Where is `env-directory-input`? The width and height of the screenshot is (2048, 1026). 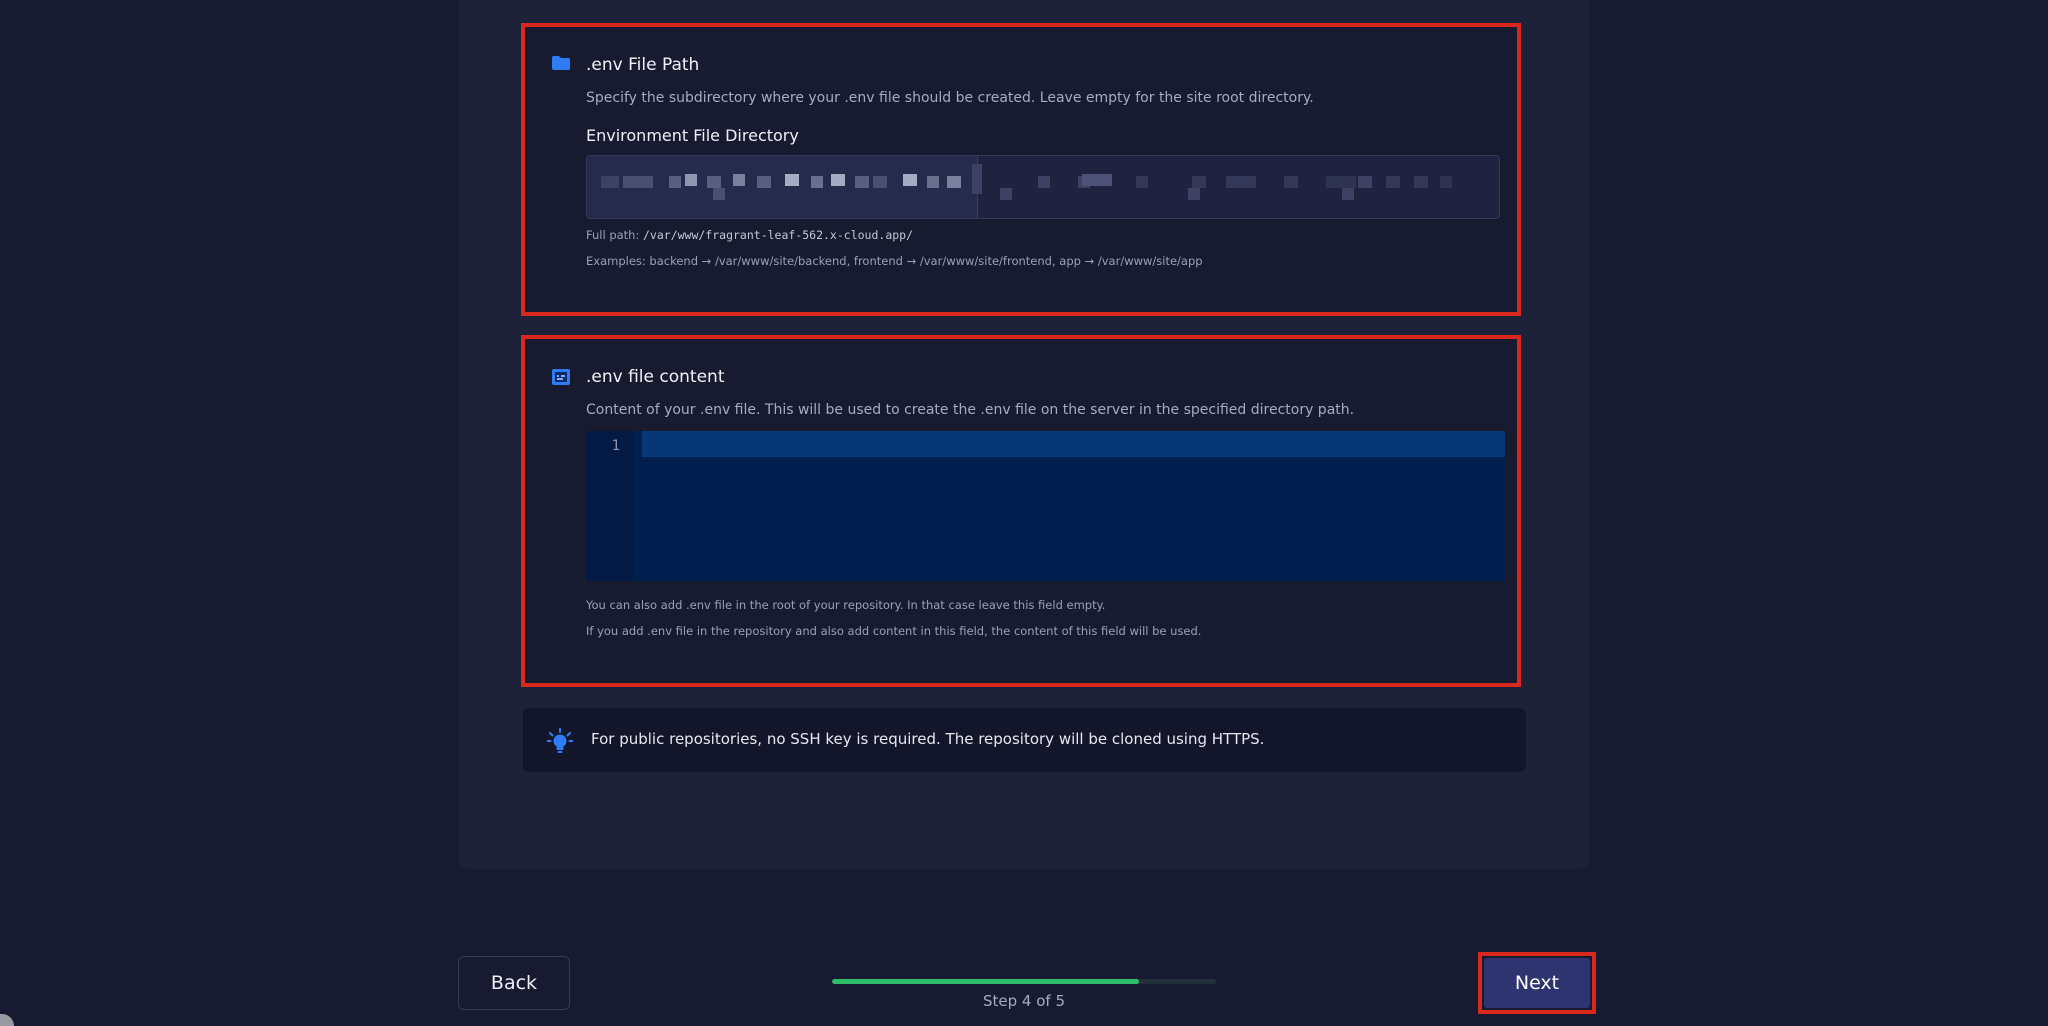 env-directory-input is located at coordinates (1043, 187).